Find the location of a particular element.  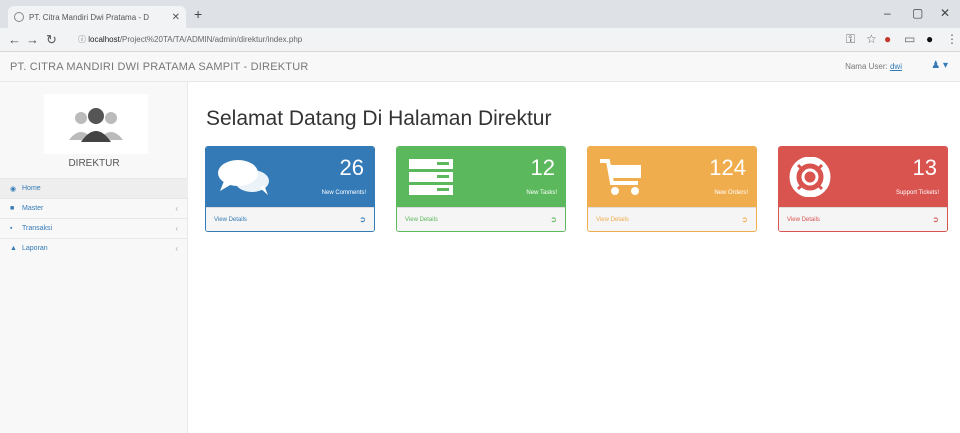

panel-caption: Support Tickets! is located at coordinates (917, 193).